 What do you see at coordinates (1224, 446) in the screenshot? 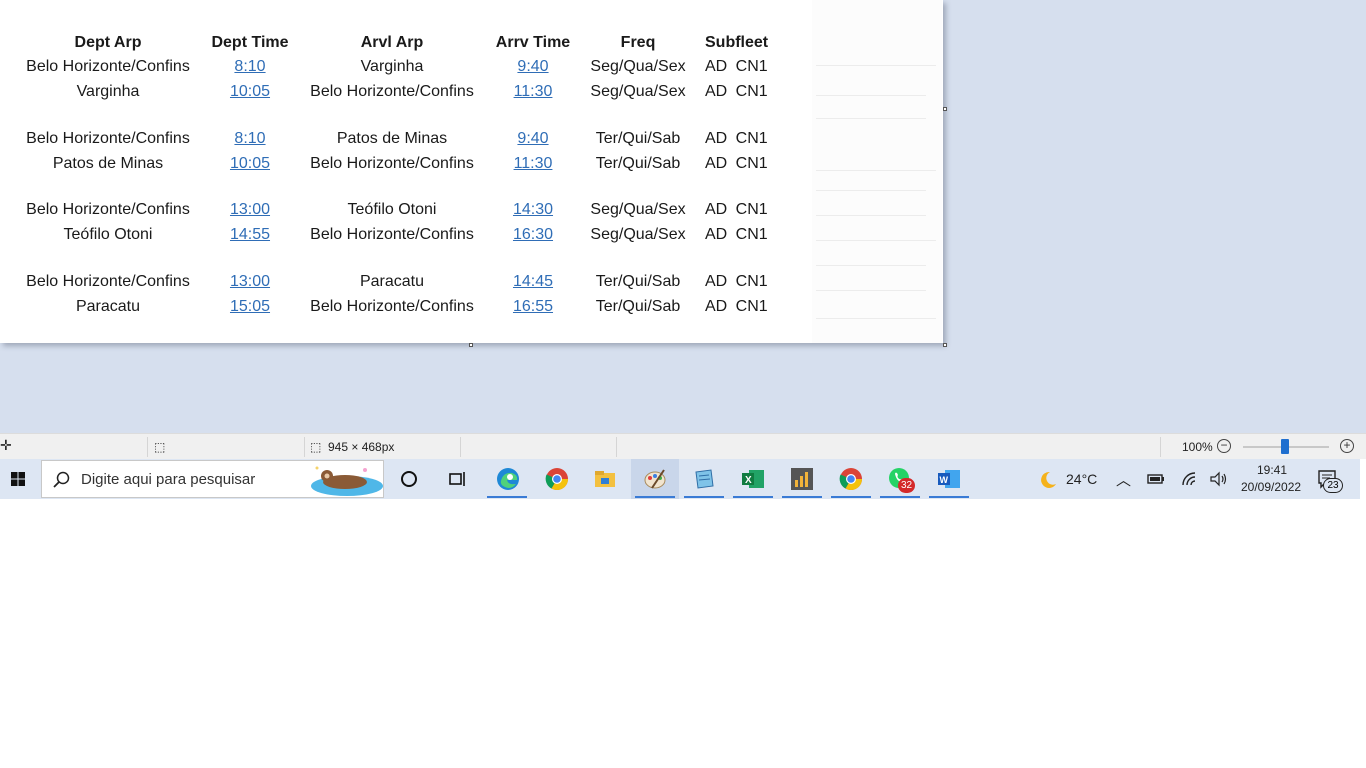
I see `zoom-out-button: −` at bounding box center [1224, 446].